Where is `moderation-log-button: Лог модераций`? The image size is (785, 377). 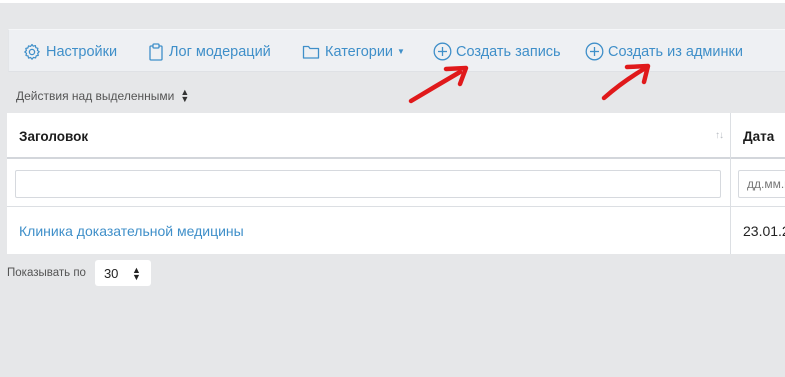 moderation-log-button: Лог модераций is located at coordinates (209, 51).